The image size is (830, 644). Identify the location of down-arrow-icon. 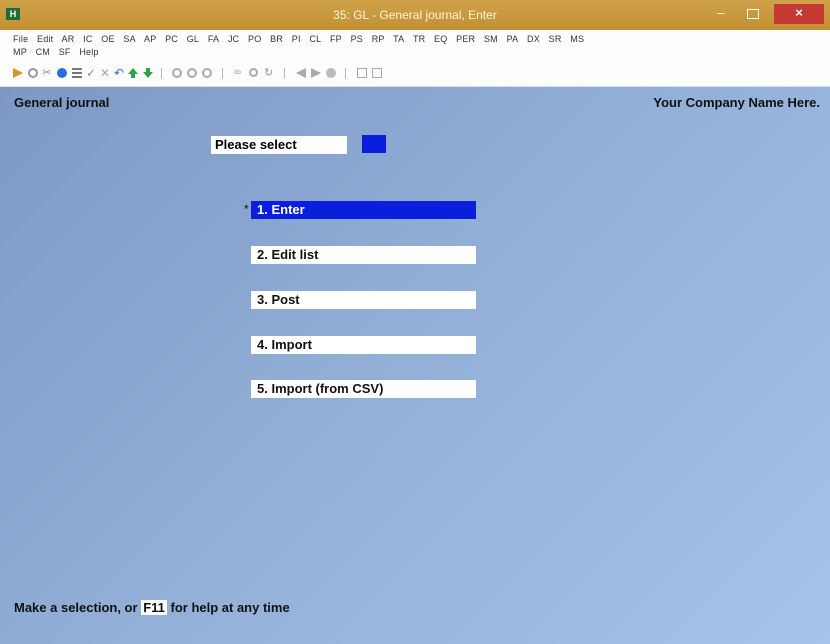
(148, 73).